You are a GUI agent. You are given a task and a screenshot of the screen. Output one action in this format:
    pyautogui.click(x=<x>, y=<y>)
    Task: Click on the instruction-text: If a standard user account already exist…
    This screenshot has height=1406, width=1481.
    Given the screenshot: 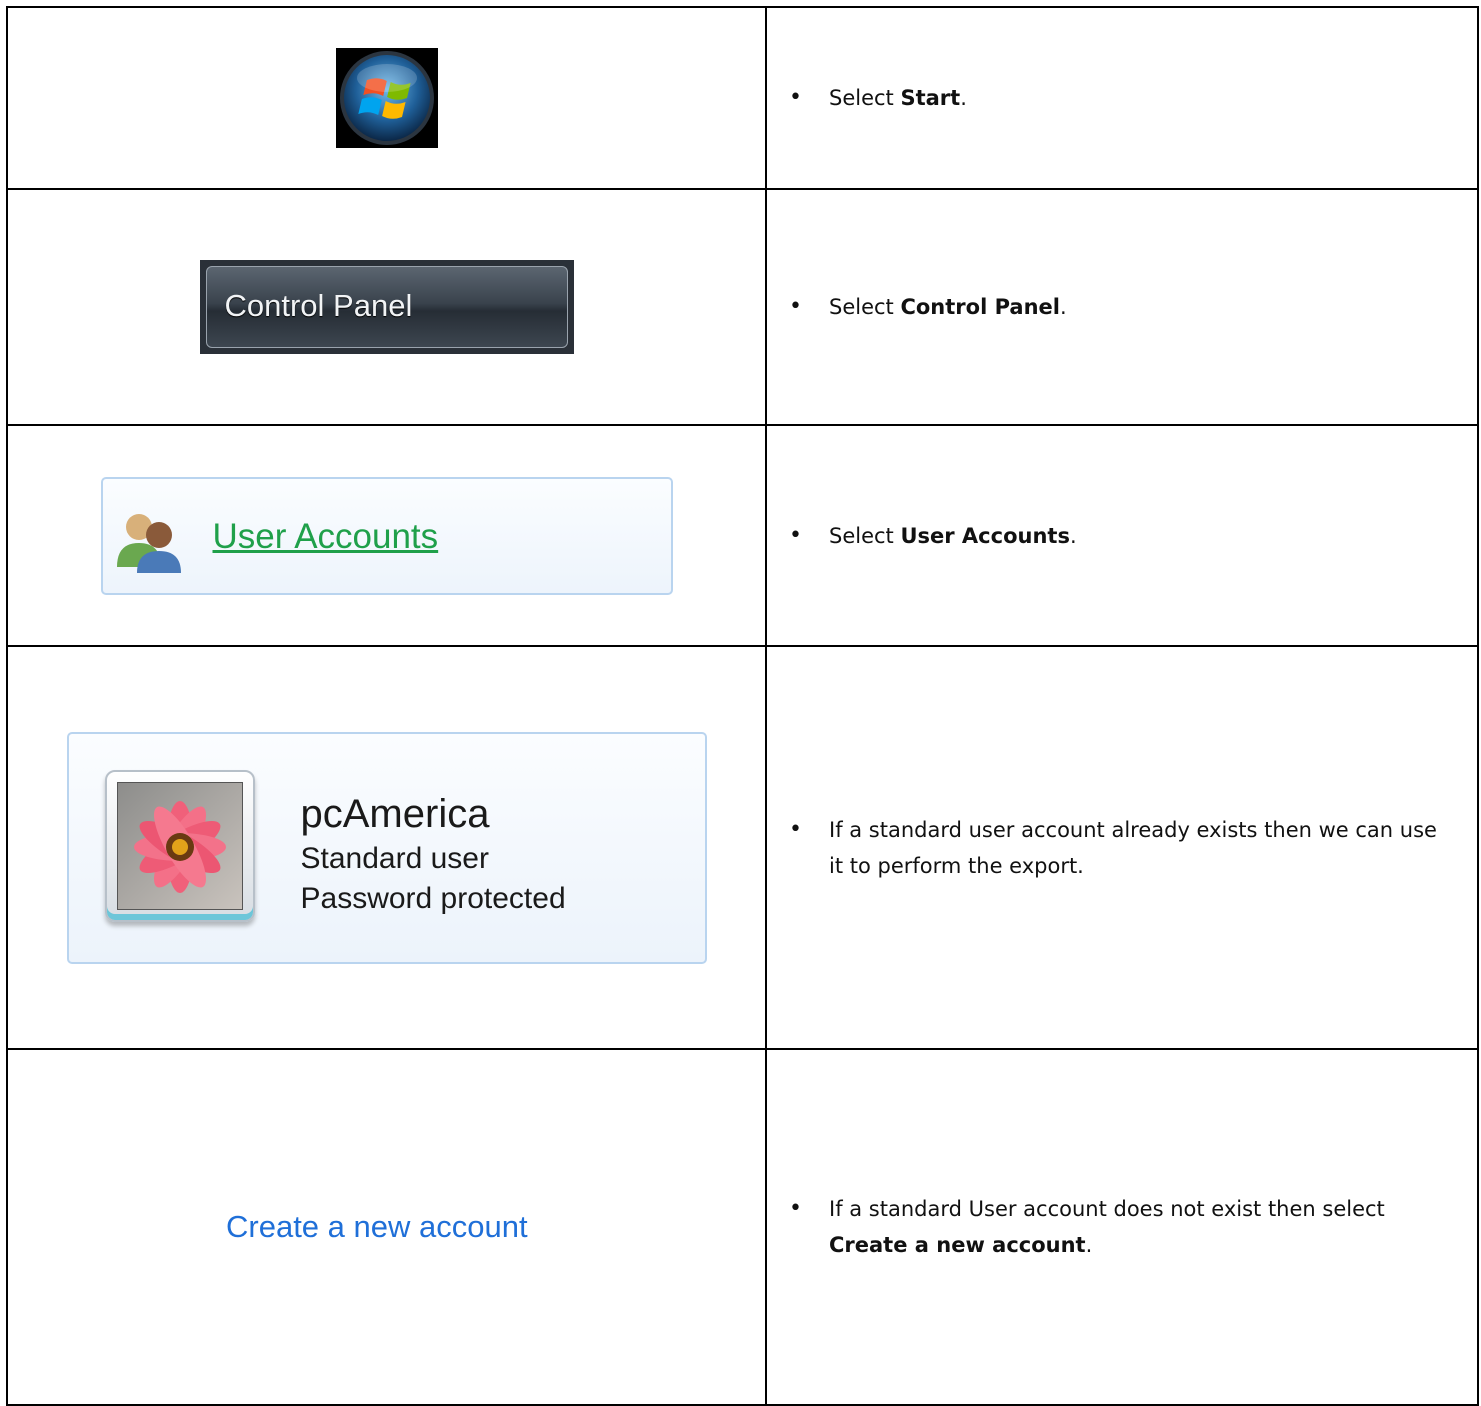 What is the action you would take?
    pyautogui.click(x=1133, y=847)
    